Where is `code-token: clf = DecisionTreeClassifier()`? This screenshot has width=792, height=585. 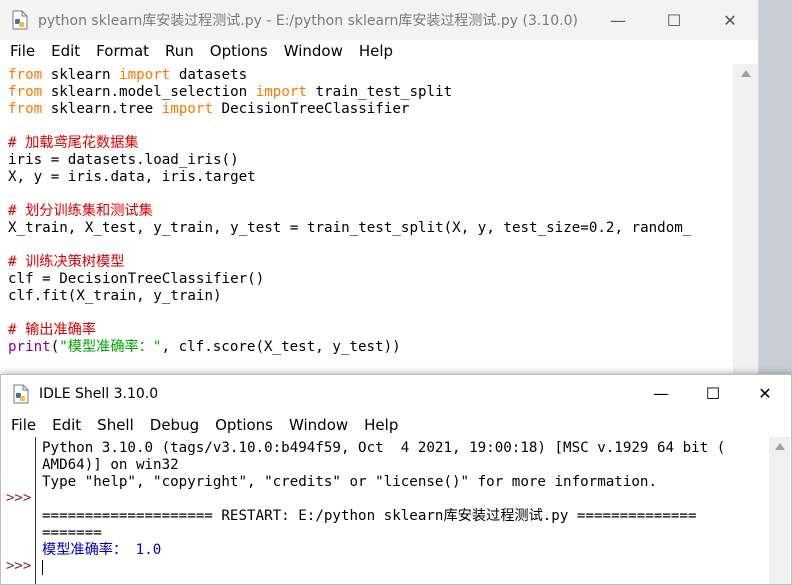
code-token: clf = DecisionTreeClassifier() is located at coordinates (136, 279).